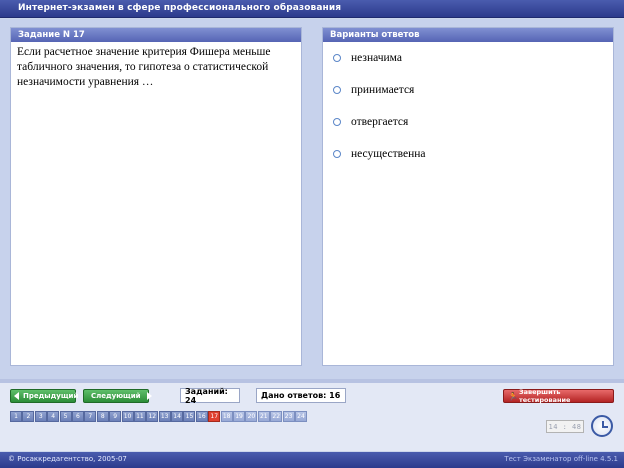 The width and height of the screenshot is (624, 468). What do you see at coordinates (189, 416) in the screenshot?
I see `page-button-15: 15` at bounding box center [189, 416].